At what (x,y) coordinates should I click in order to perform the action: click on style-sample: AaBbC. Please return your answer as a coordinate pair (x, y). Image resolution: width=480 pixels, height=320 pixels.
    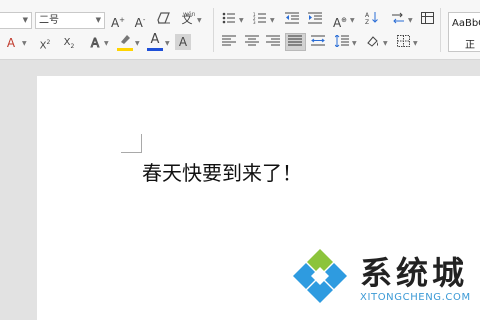
    Looking at the image, I should click on (466, 23).